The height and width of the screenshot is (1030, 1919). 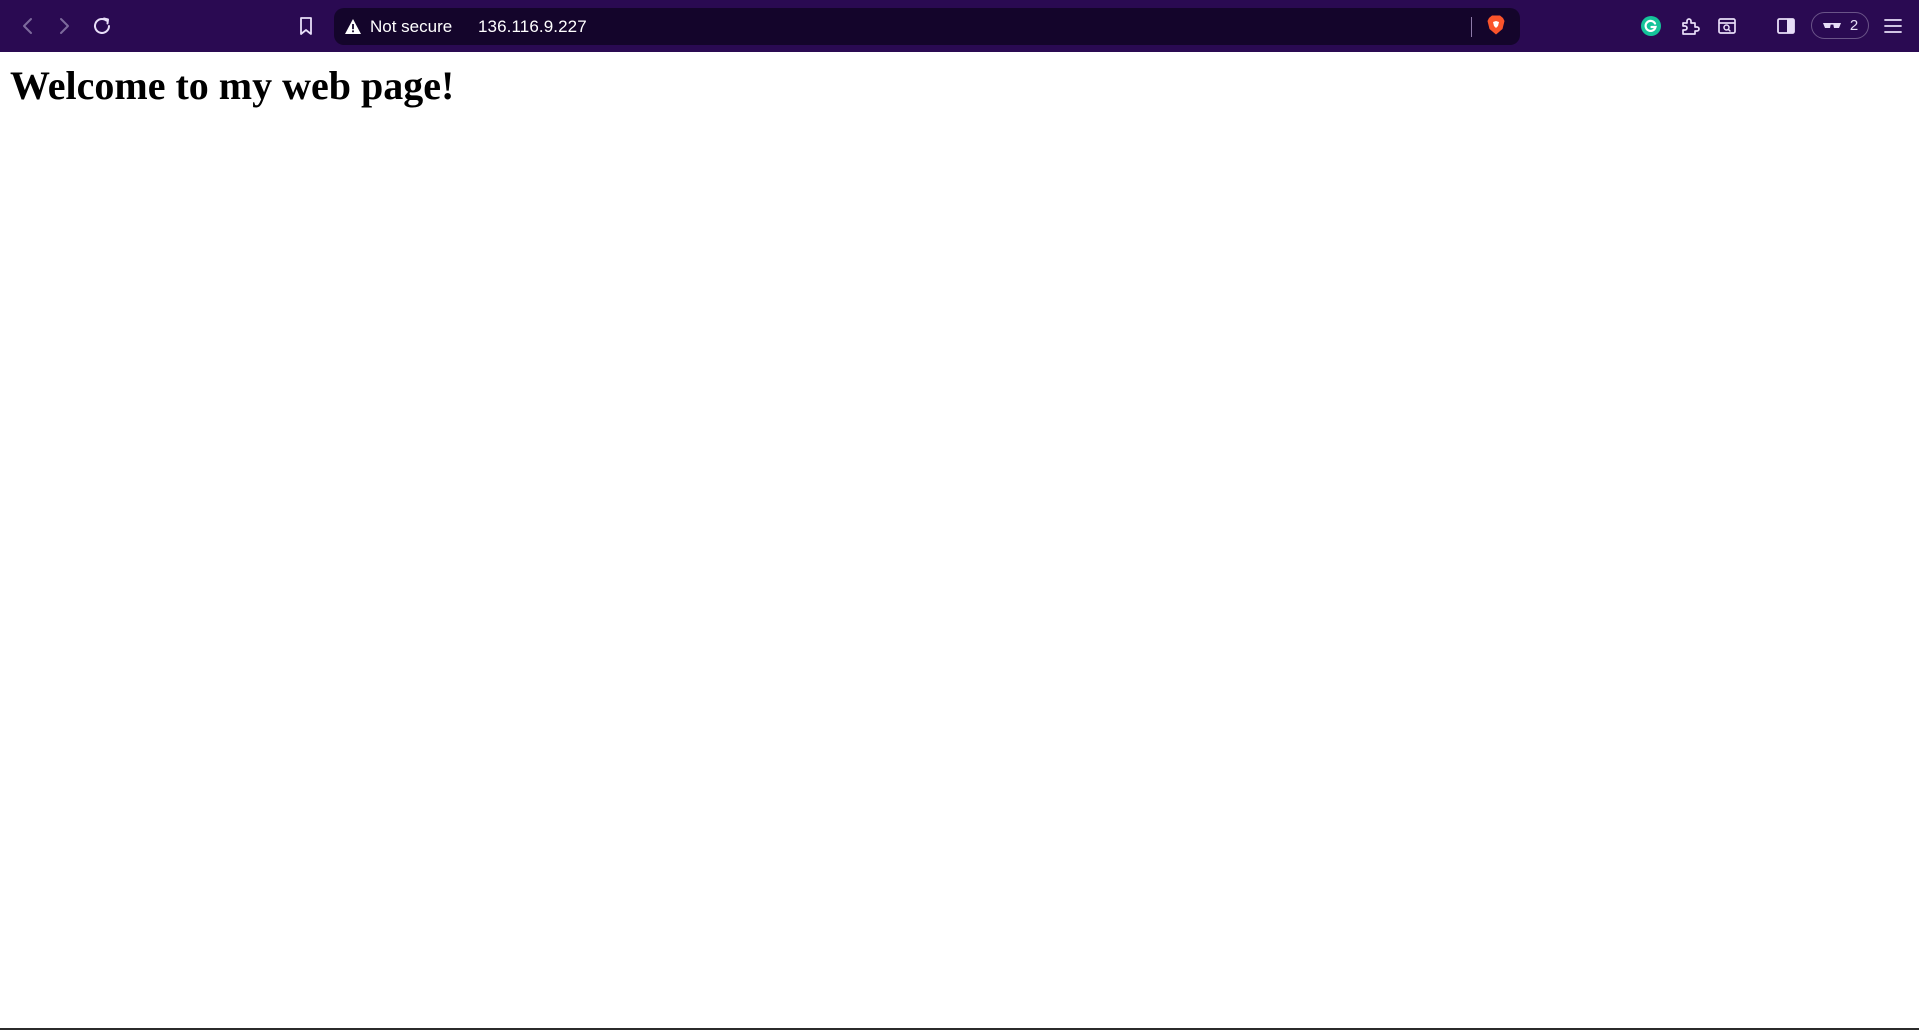 I want to click on back-button, so click(x=28, y=26).